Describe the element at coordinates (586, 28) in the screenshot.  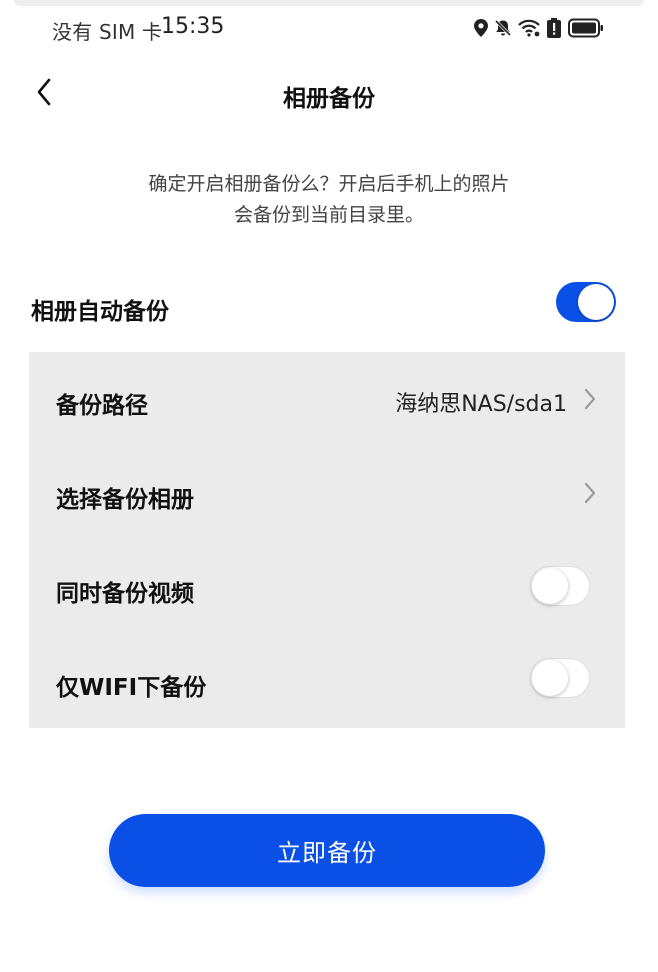
I see `battery-icon` at that location.